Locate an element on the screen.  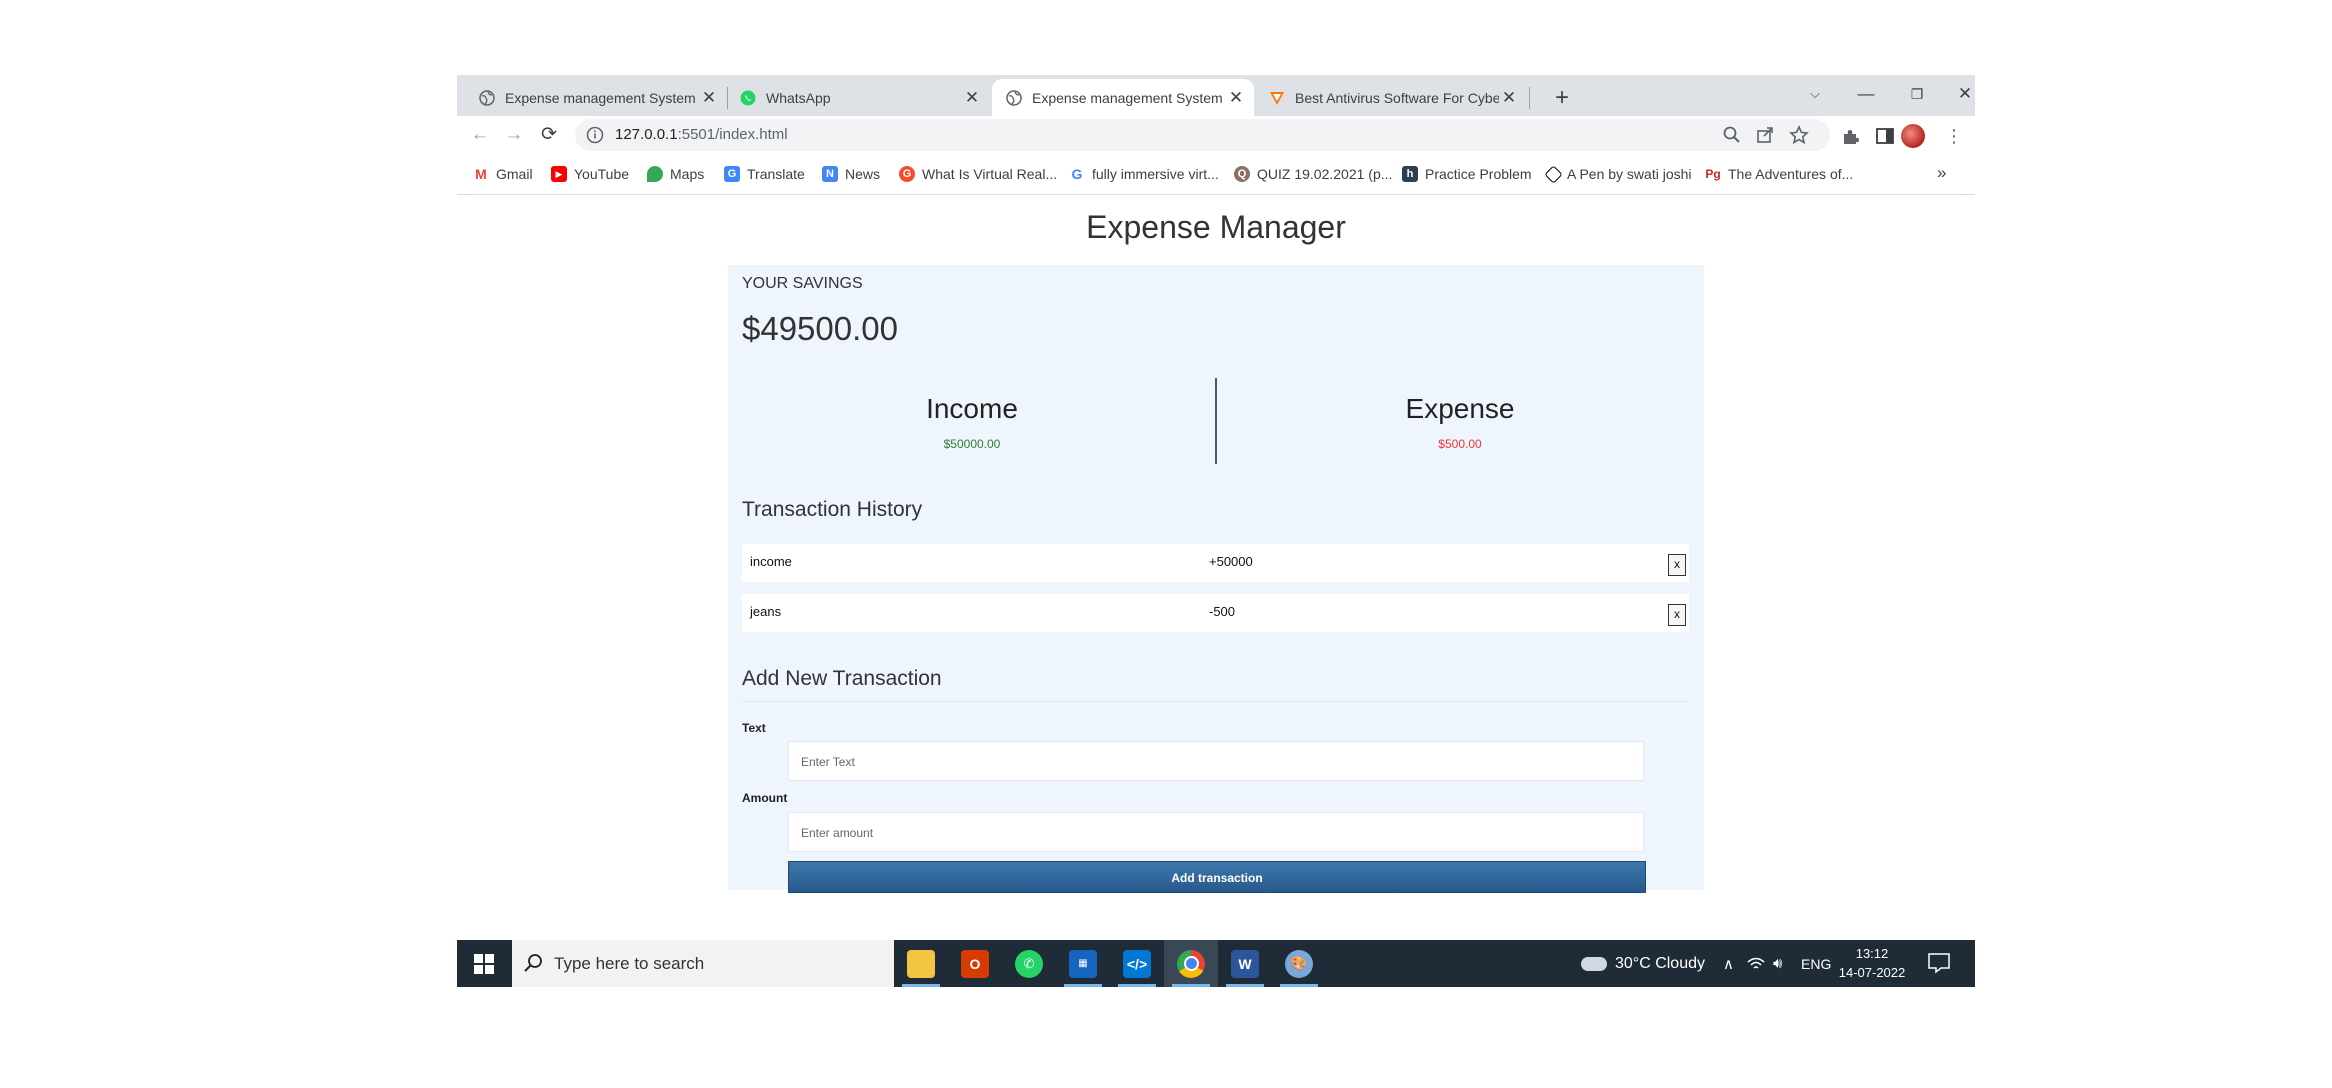
savings-label: YOUR SAVINGS is located at coordinates (802, 283).